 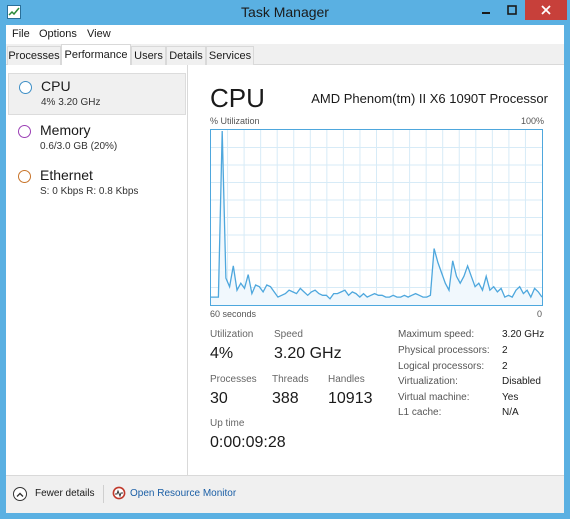 I want to click on menu-file: File, so click(x=21, y=34).